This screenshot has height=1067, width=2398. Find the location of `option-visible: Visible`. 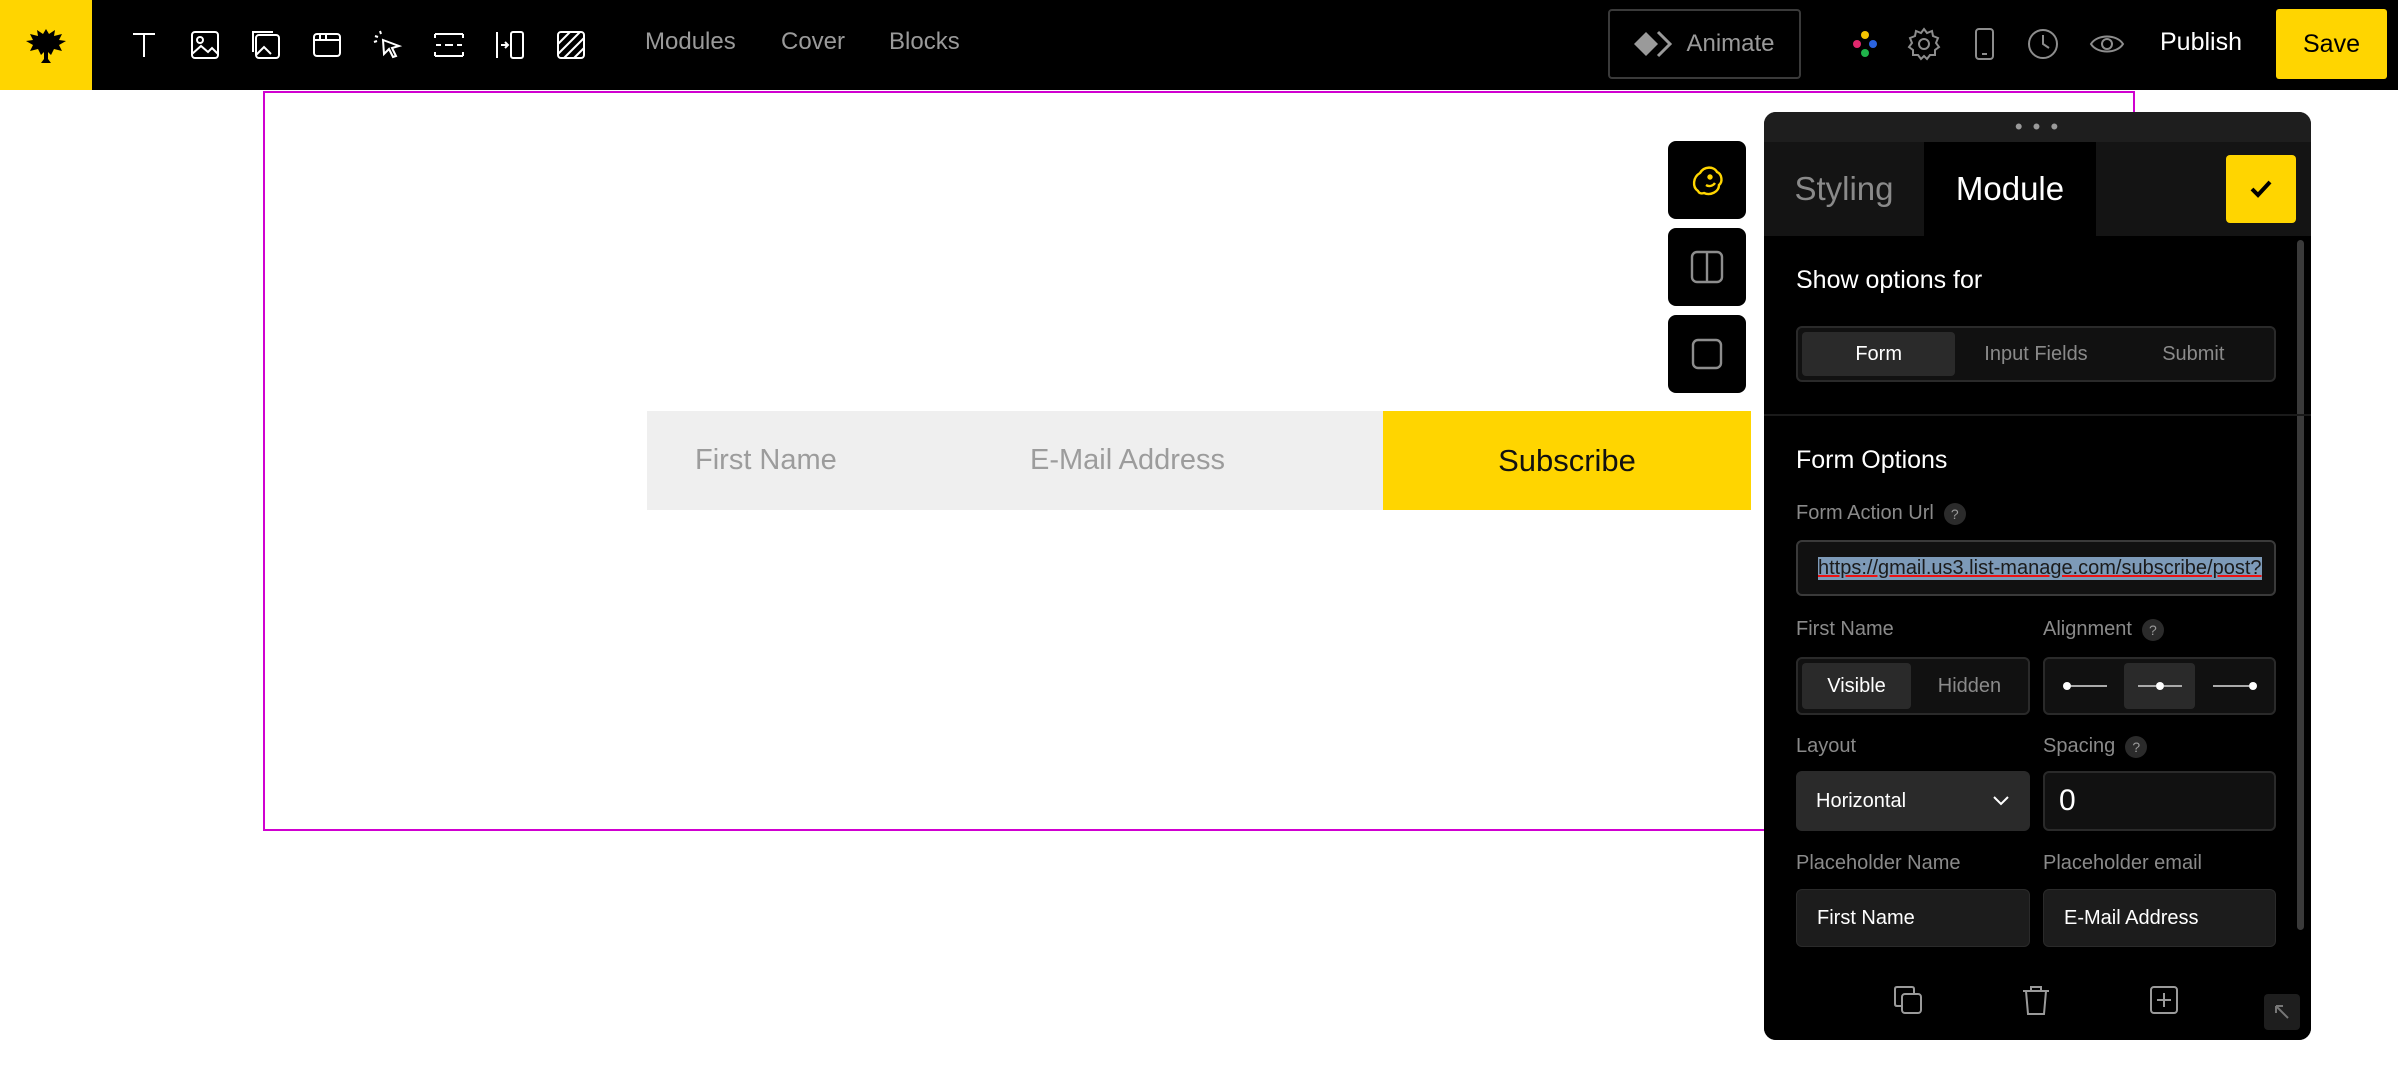

option-visible: Visible is located at coordinates (1856, 686).